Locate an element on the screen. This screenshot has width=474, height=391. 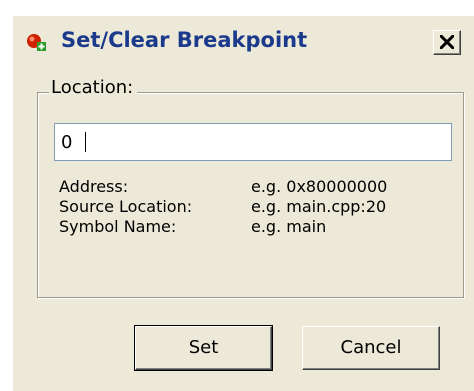
hint-example: e.g. main.cpp:20 is located at coordinates (319, 206).